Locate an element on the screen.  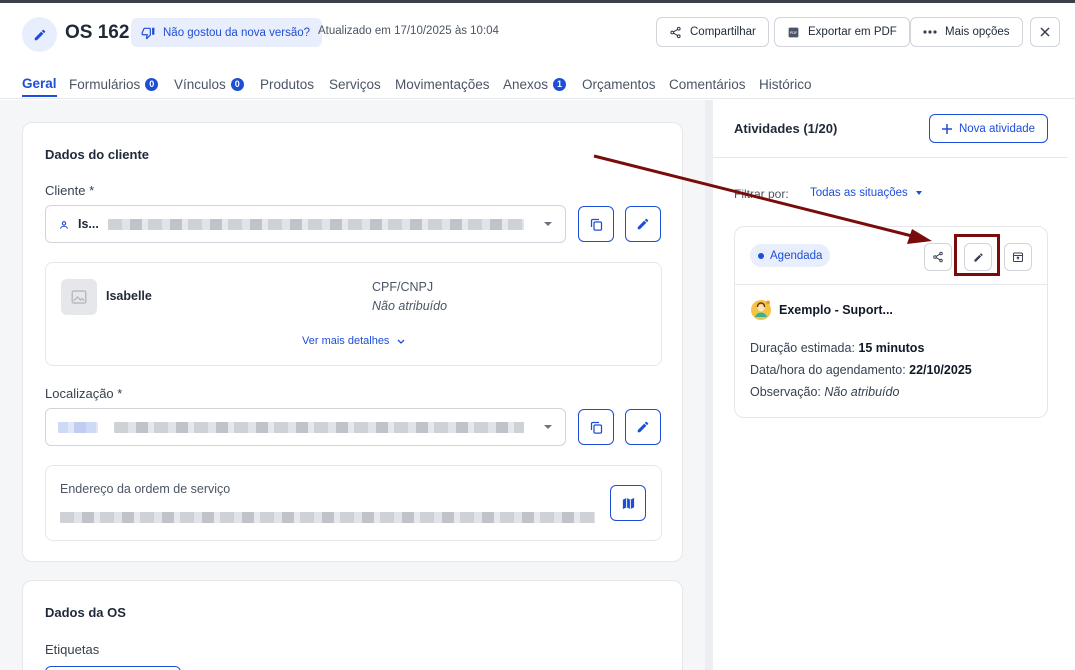
arrow-line is located at coordinates (753, 196).